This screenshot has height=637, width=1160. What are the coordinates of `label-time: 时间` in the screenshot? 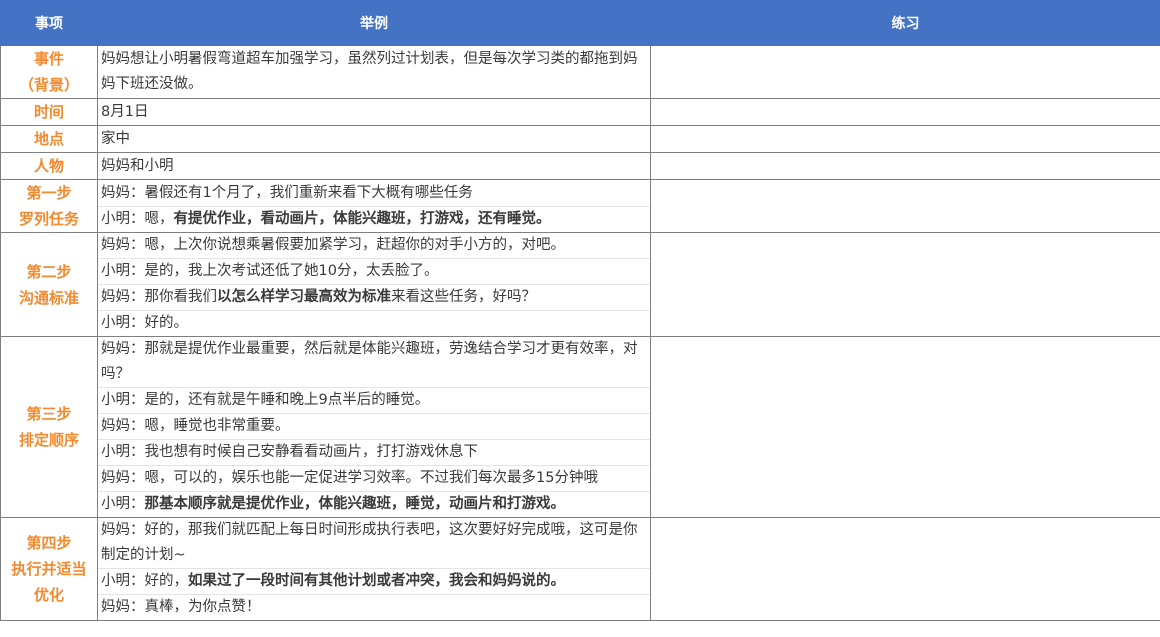 It's located at (49, 112).